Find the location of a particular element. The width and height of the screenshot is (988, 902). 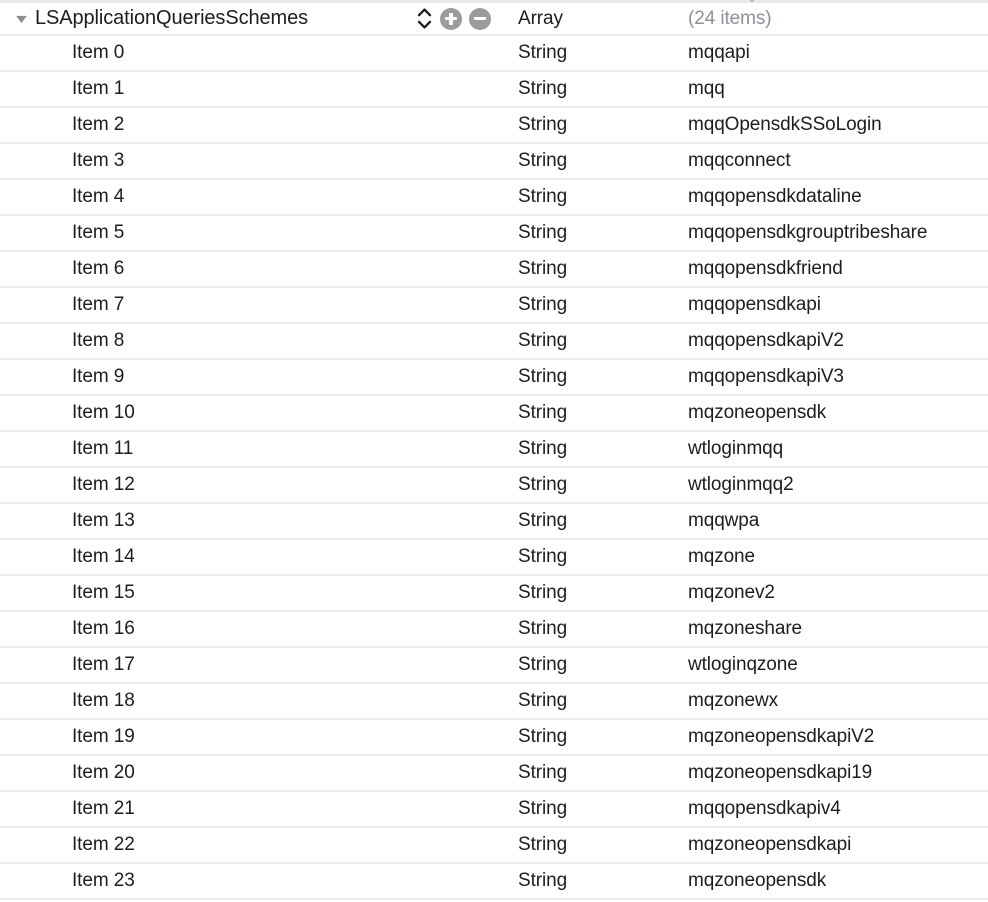

triangle-down-icon is located at coordinates (21, 18).